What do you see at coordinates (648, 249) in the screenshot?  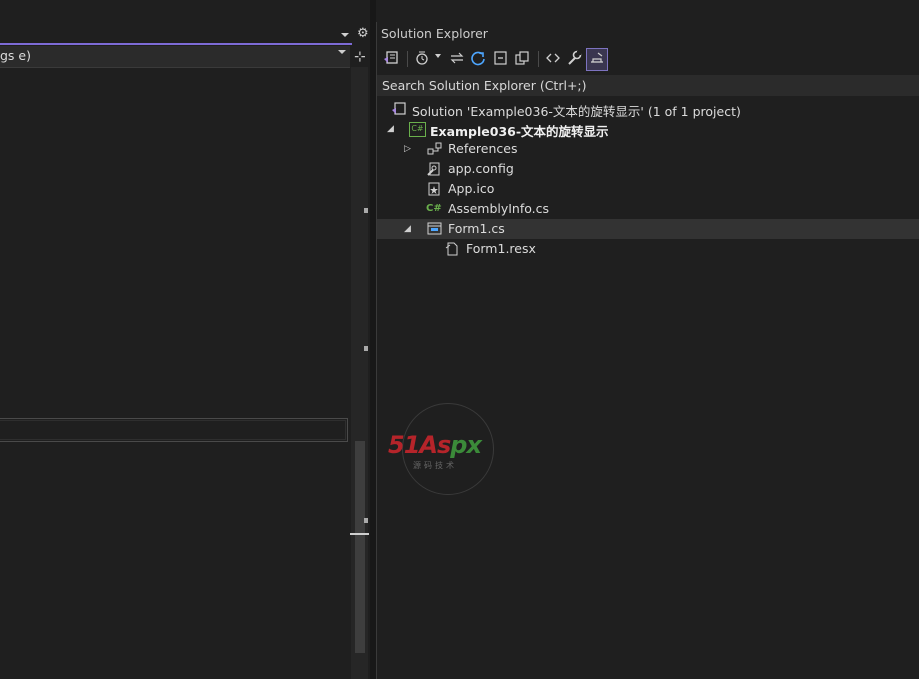 I see `tree-row-form1-resx: Form1.resx` at bounding box center [648, 249].